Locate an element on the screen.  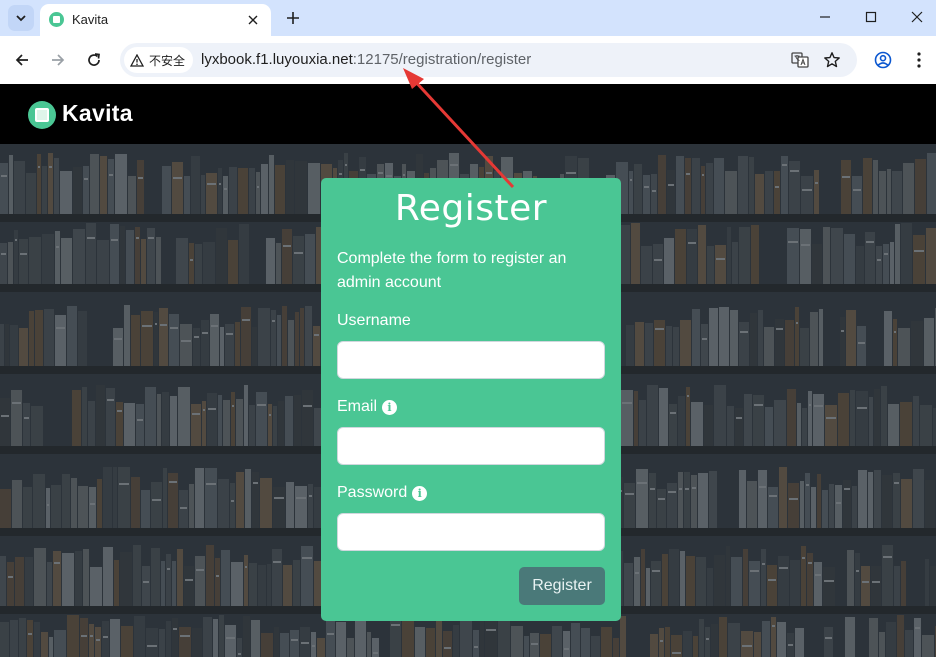
translate-icon is located at coordinates (800, 60).